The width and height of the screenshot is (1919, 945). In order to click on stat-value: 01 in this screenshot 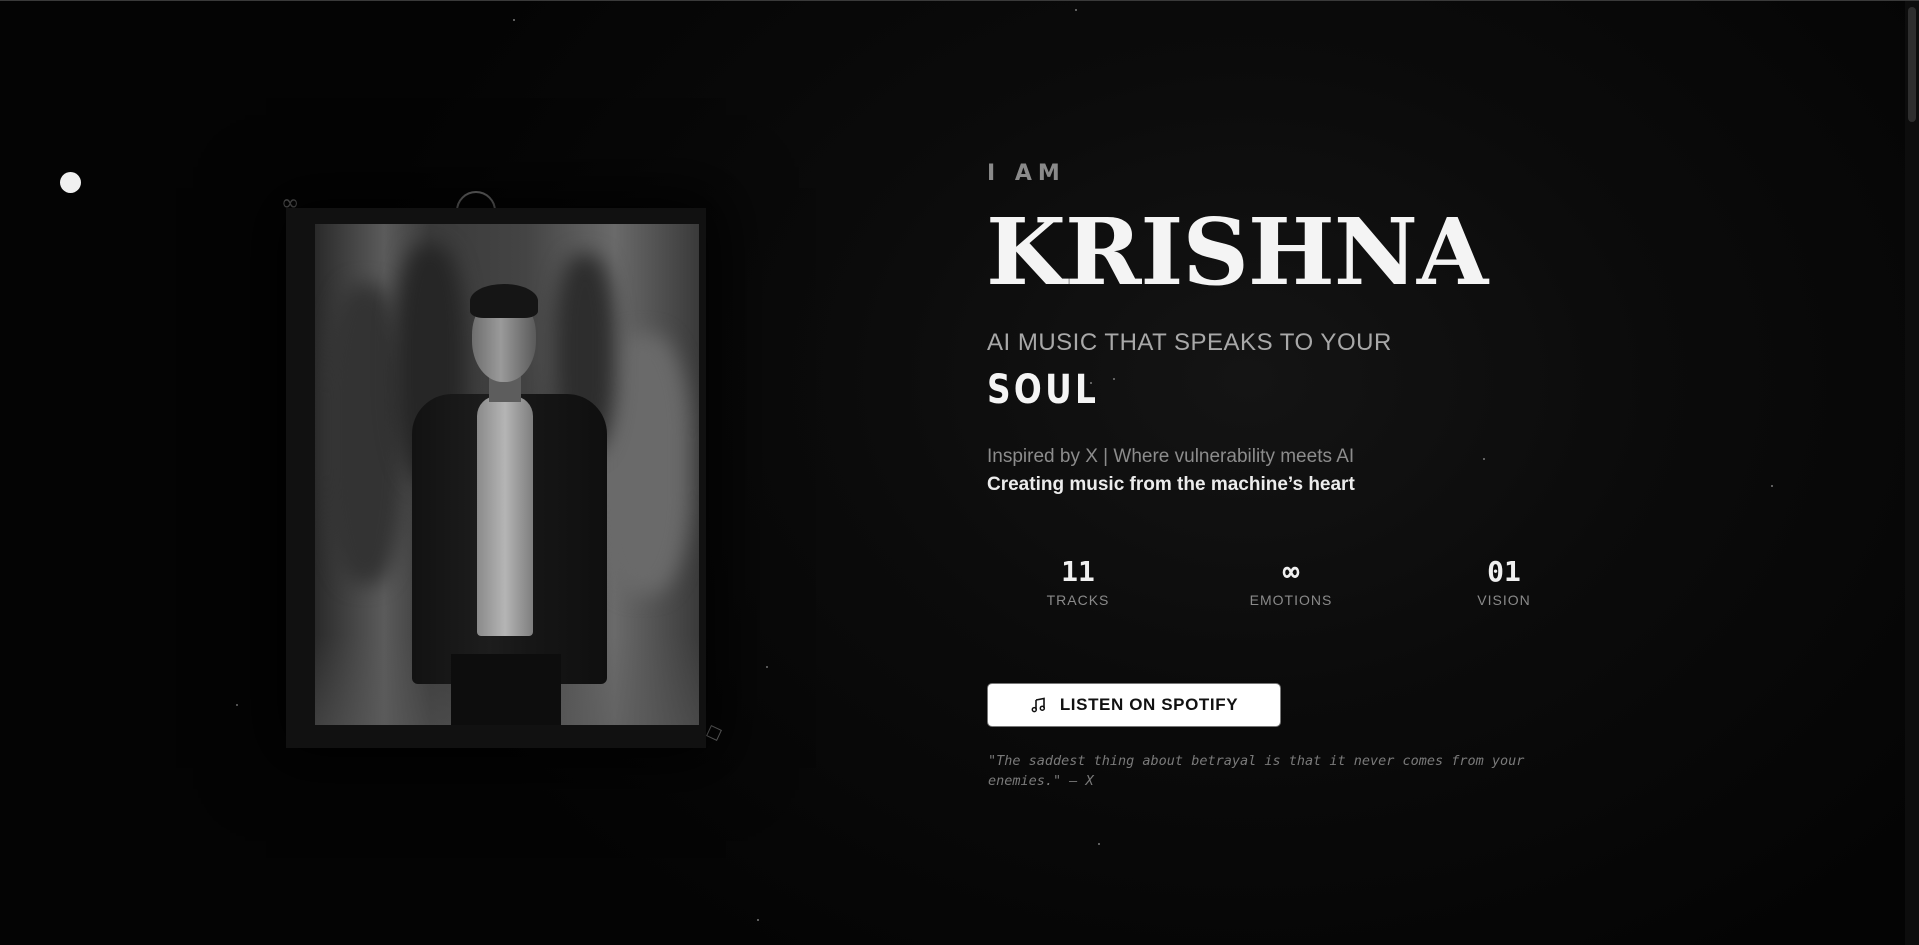, I will do `click(1504, 571)`.